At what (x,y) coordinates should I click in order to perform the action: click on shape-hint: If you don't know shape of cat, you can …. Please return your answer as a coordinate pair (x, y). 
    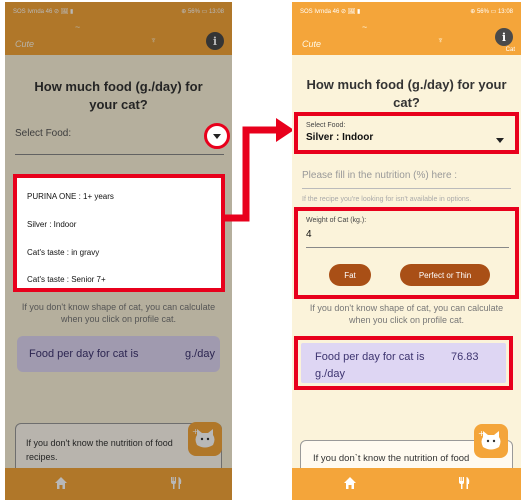
    Looking at the image, I should click on (406, 314).